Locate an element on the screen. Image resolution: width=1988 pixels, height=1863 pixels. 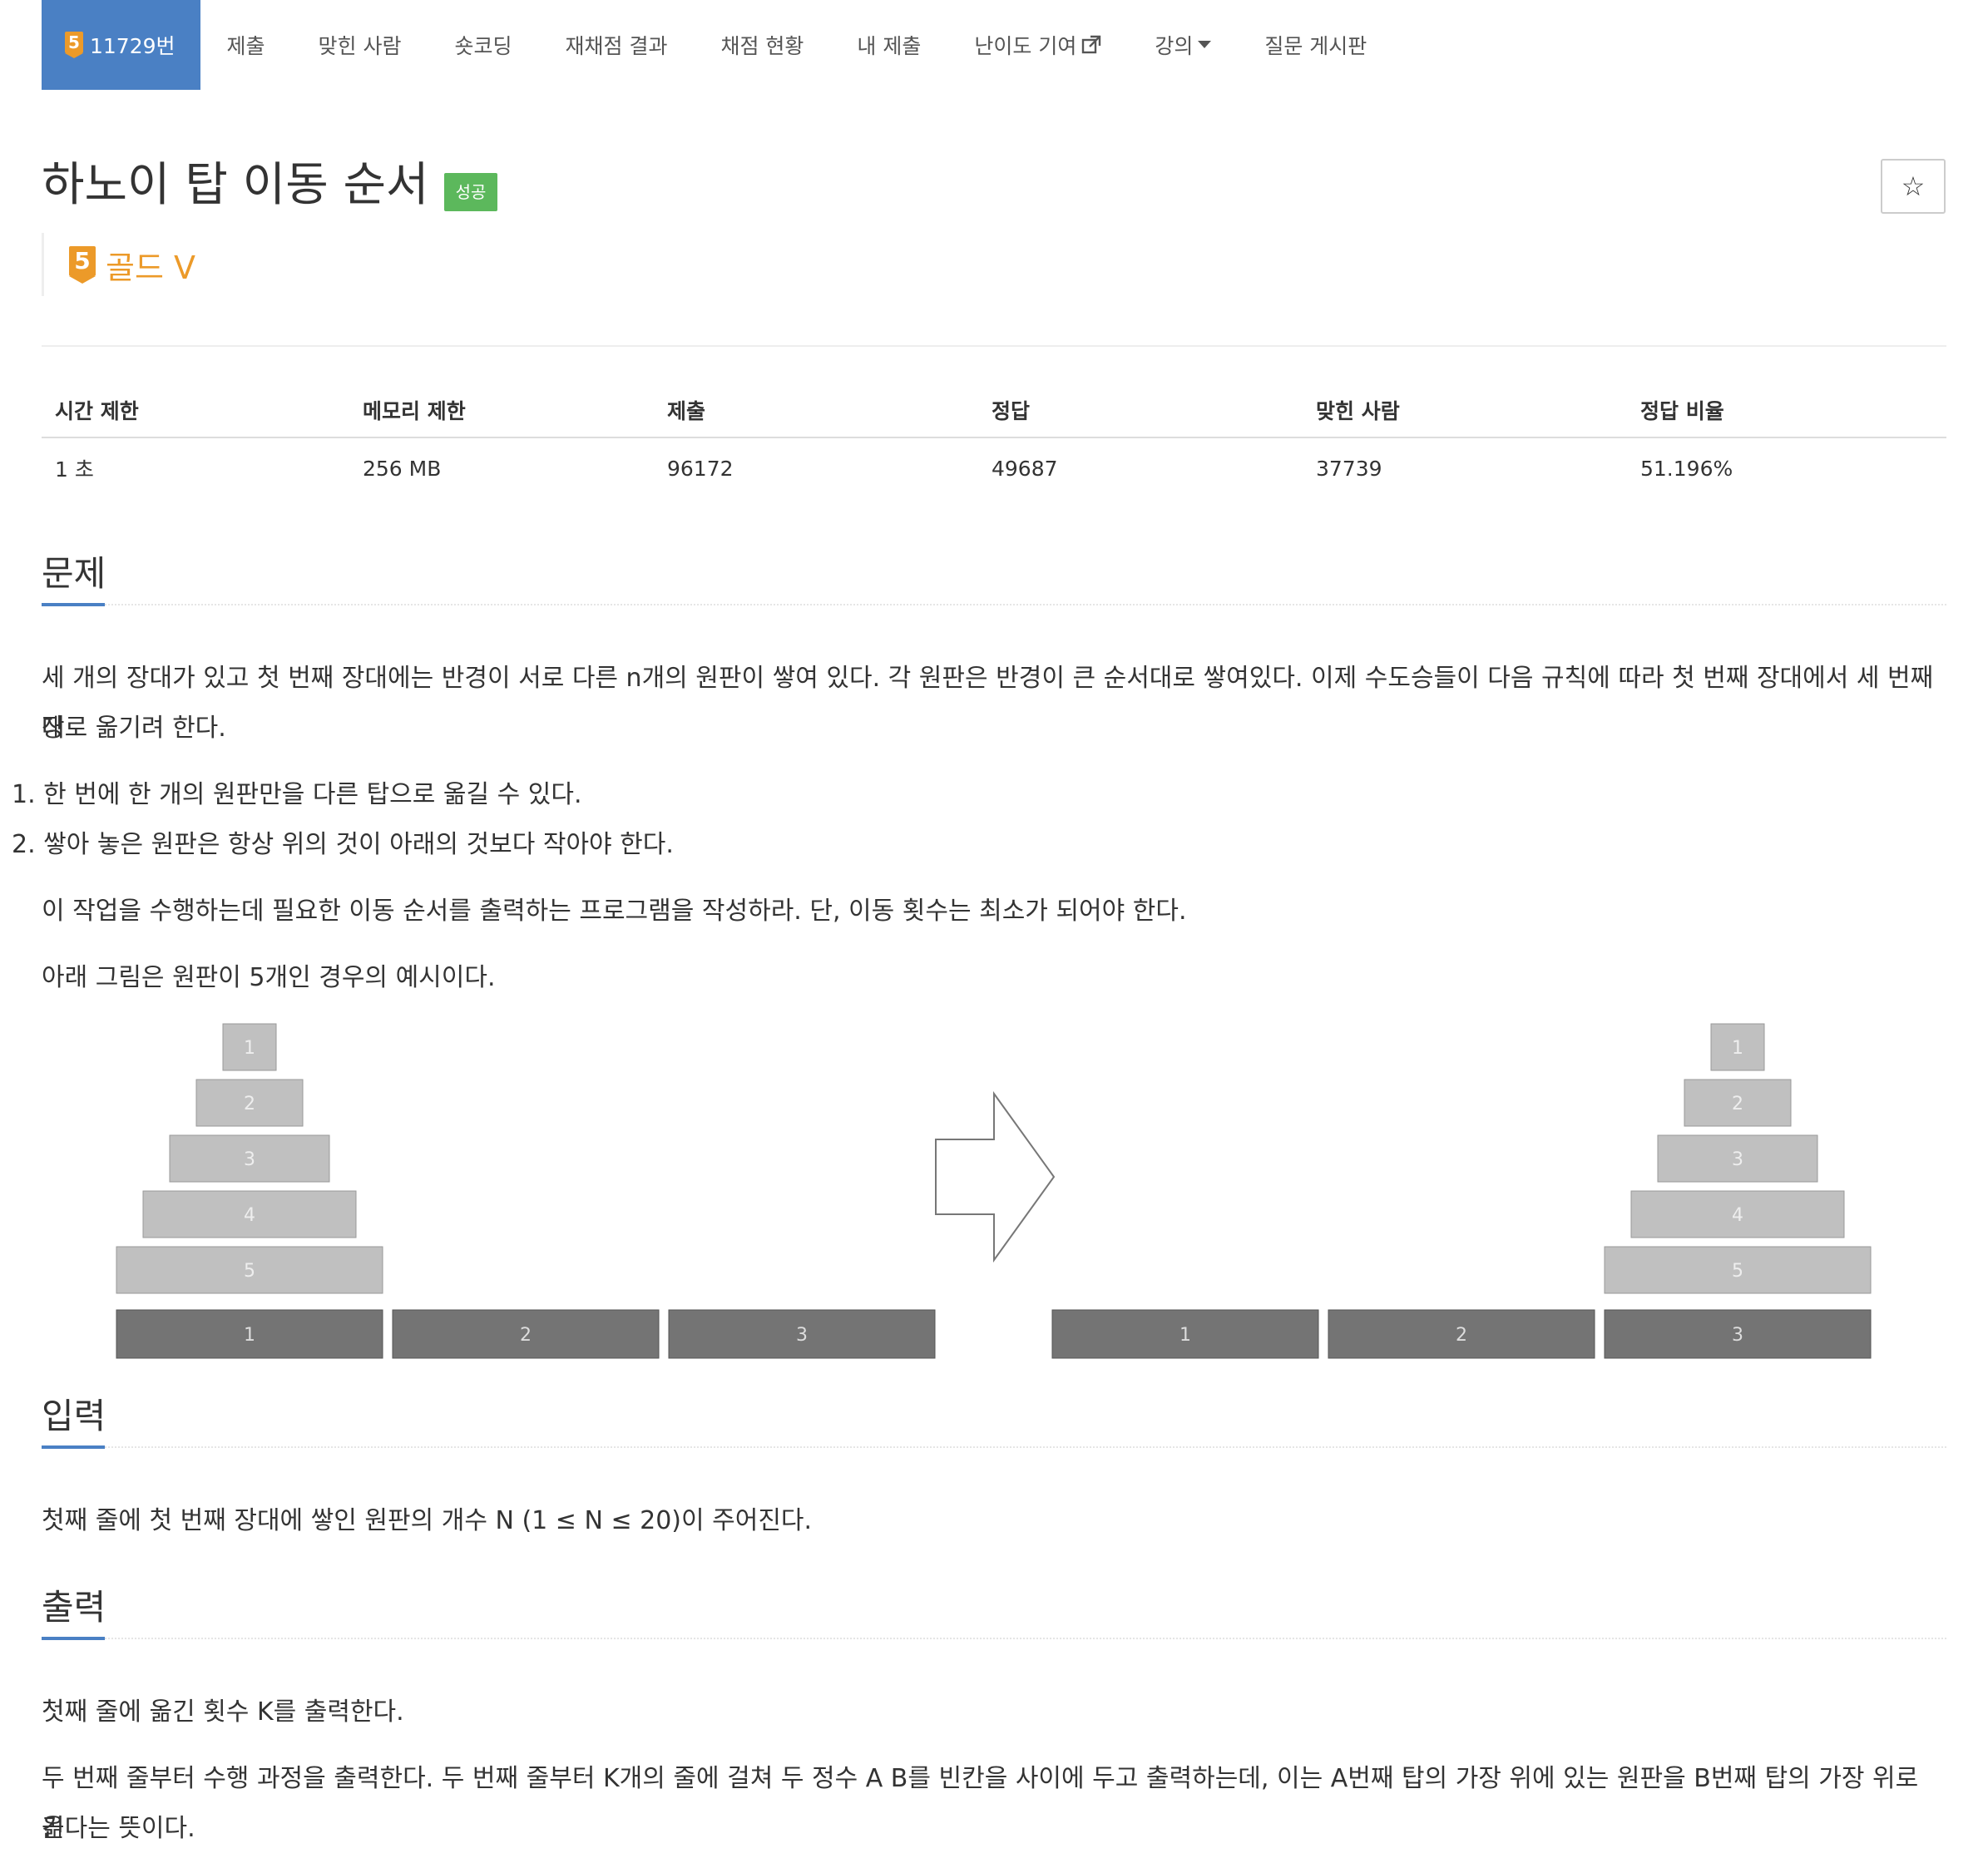
nav-short-coding-label: 숏코딩 is located at coordinates (483, 46).